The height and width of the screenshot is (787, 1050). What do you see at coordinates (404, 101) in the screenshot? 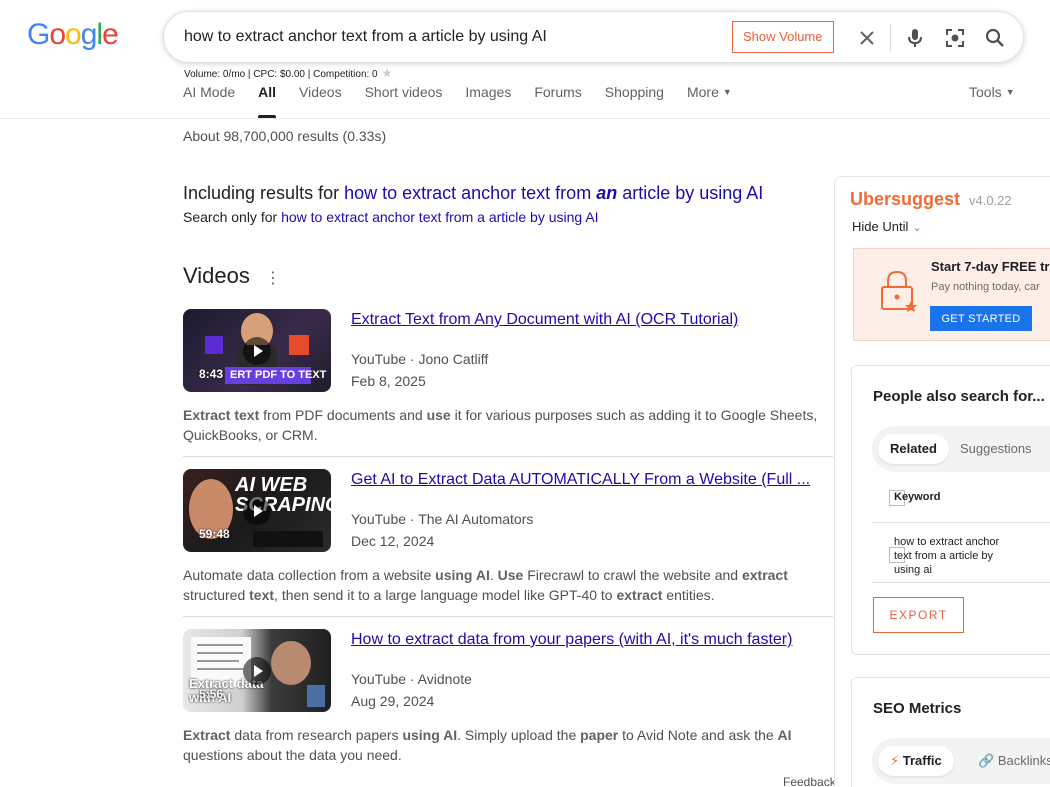
I see `tab-short-videos: Short videos` at bounding box center [404, 101].